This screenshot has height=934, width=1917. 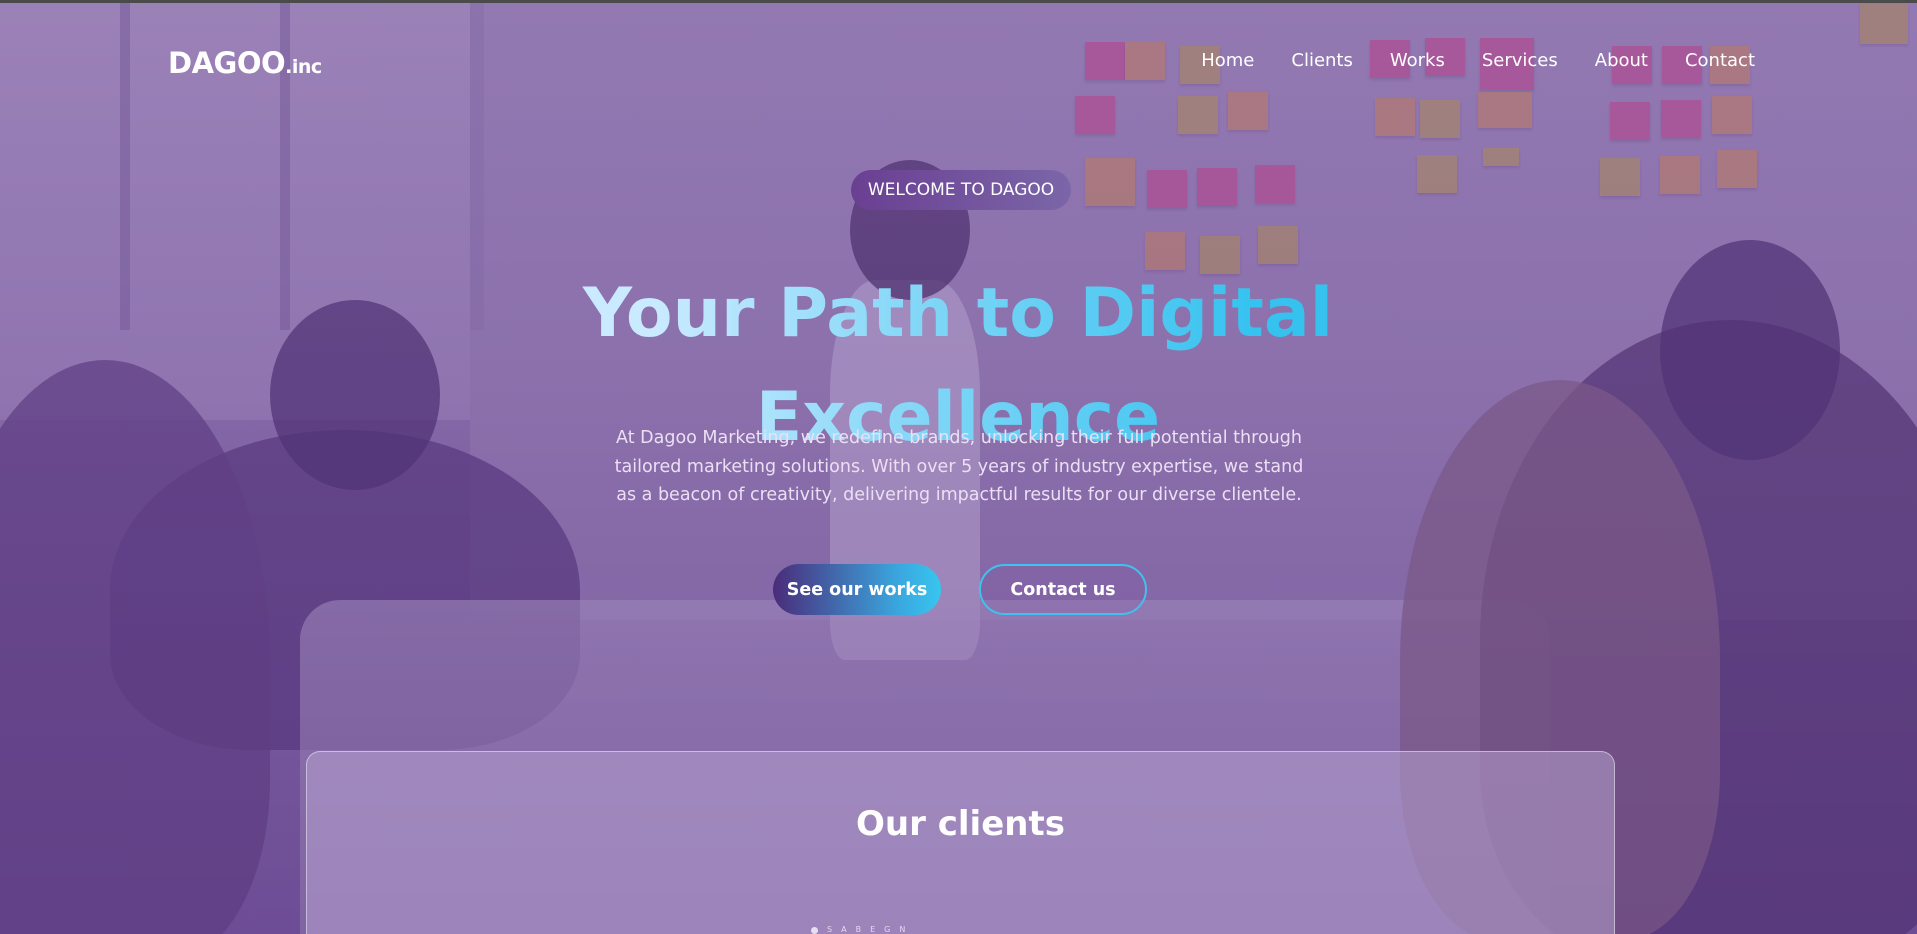 I want to click on hero-title-line-1: Your Path to Digital, so click(x=958, y=313).